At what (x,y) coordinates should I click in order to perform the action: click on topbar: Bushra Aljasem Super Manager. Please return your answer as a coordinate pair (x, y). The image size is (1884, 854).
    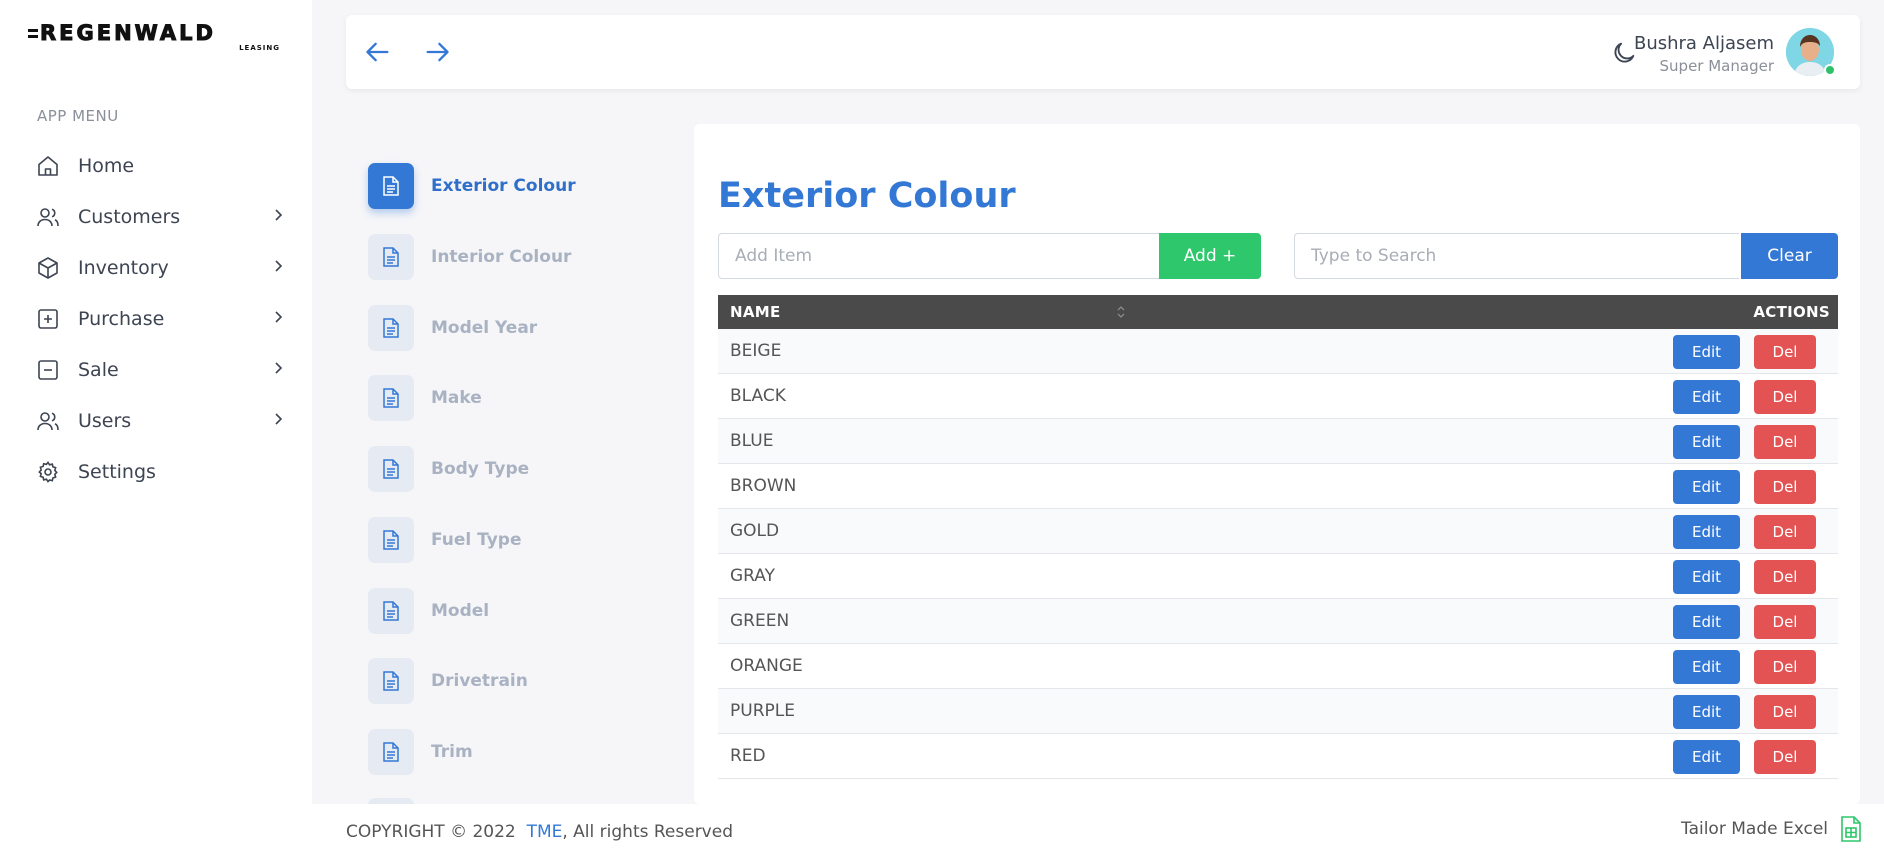
    Looking at the image, I should click on (1103, 52).